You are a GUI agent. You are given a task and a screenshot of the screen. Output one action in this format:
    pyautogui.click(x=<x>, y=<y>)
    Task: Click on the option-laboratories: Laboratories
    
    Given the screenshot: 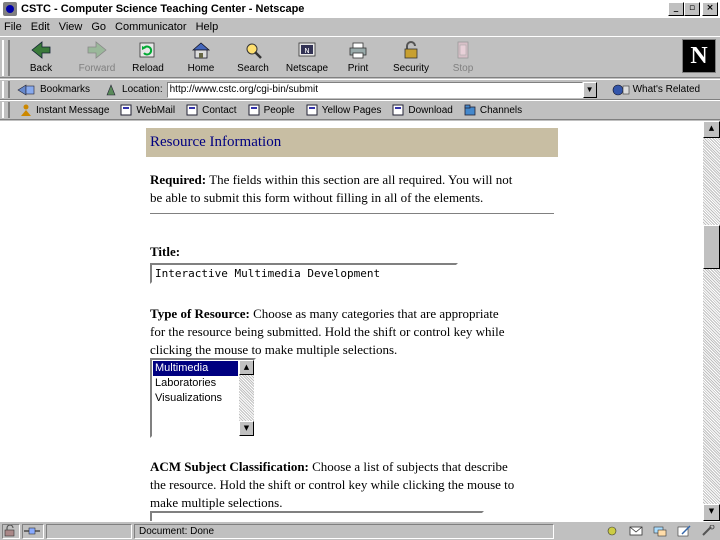 What is the action you would take?
    pyautogui.click(x=195, y=383)
    